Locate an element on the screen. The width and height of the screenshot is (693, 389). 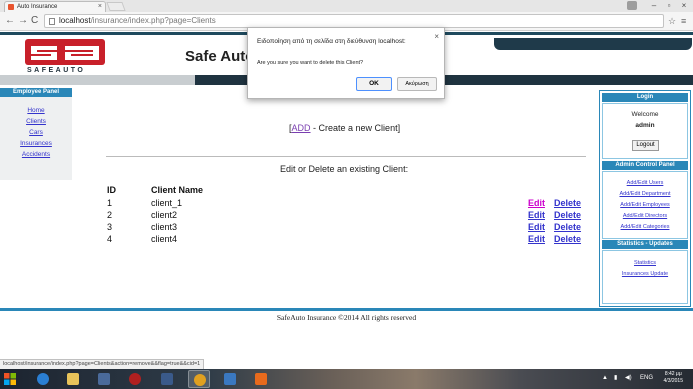
safeauto-logo-icon is located at coordinates (65, 52).